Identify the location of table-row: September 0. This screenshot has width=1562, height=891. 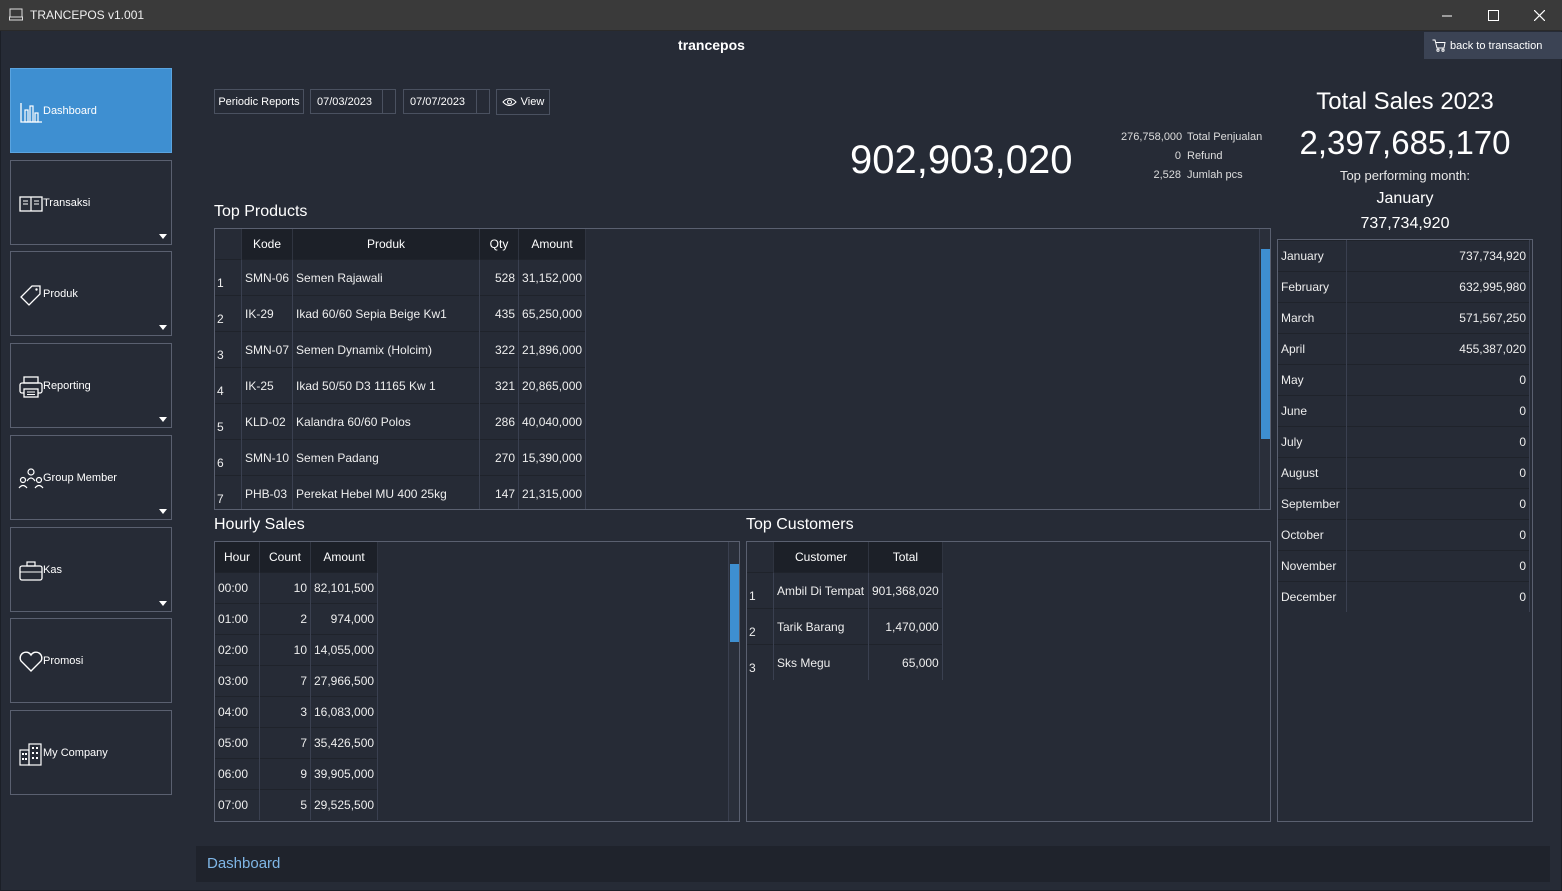
(1404, 504).